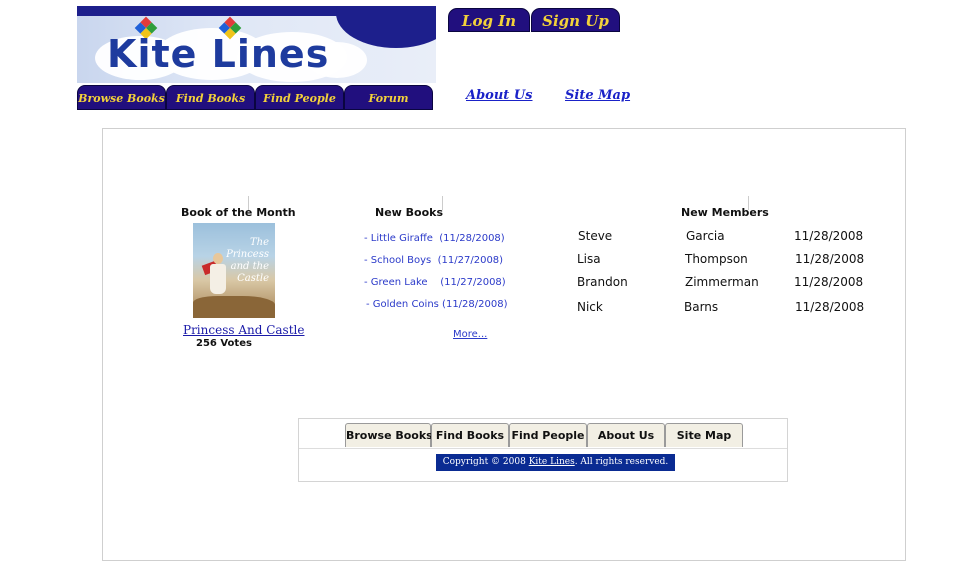 The width and height of the screenshot is (954, 566). What do you see at coordinates (243, 330) in the screenshot?
I see `book-of-month-link: Princess And Castle` at bounding box center [243, 330].